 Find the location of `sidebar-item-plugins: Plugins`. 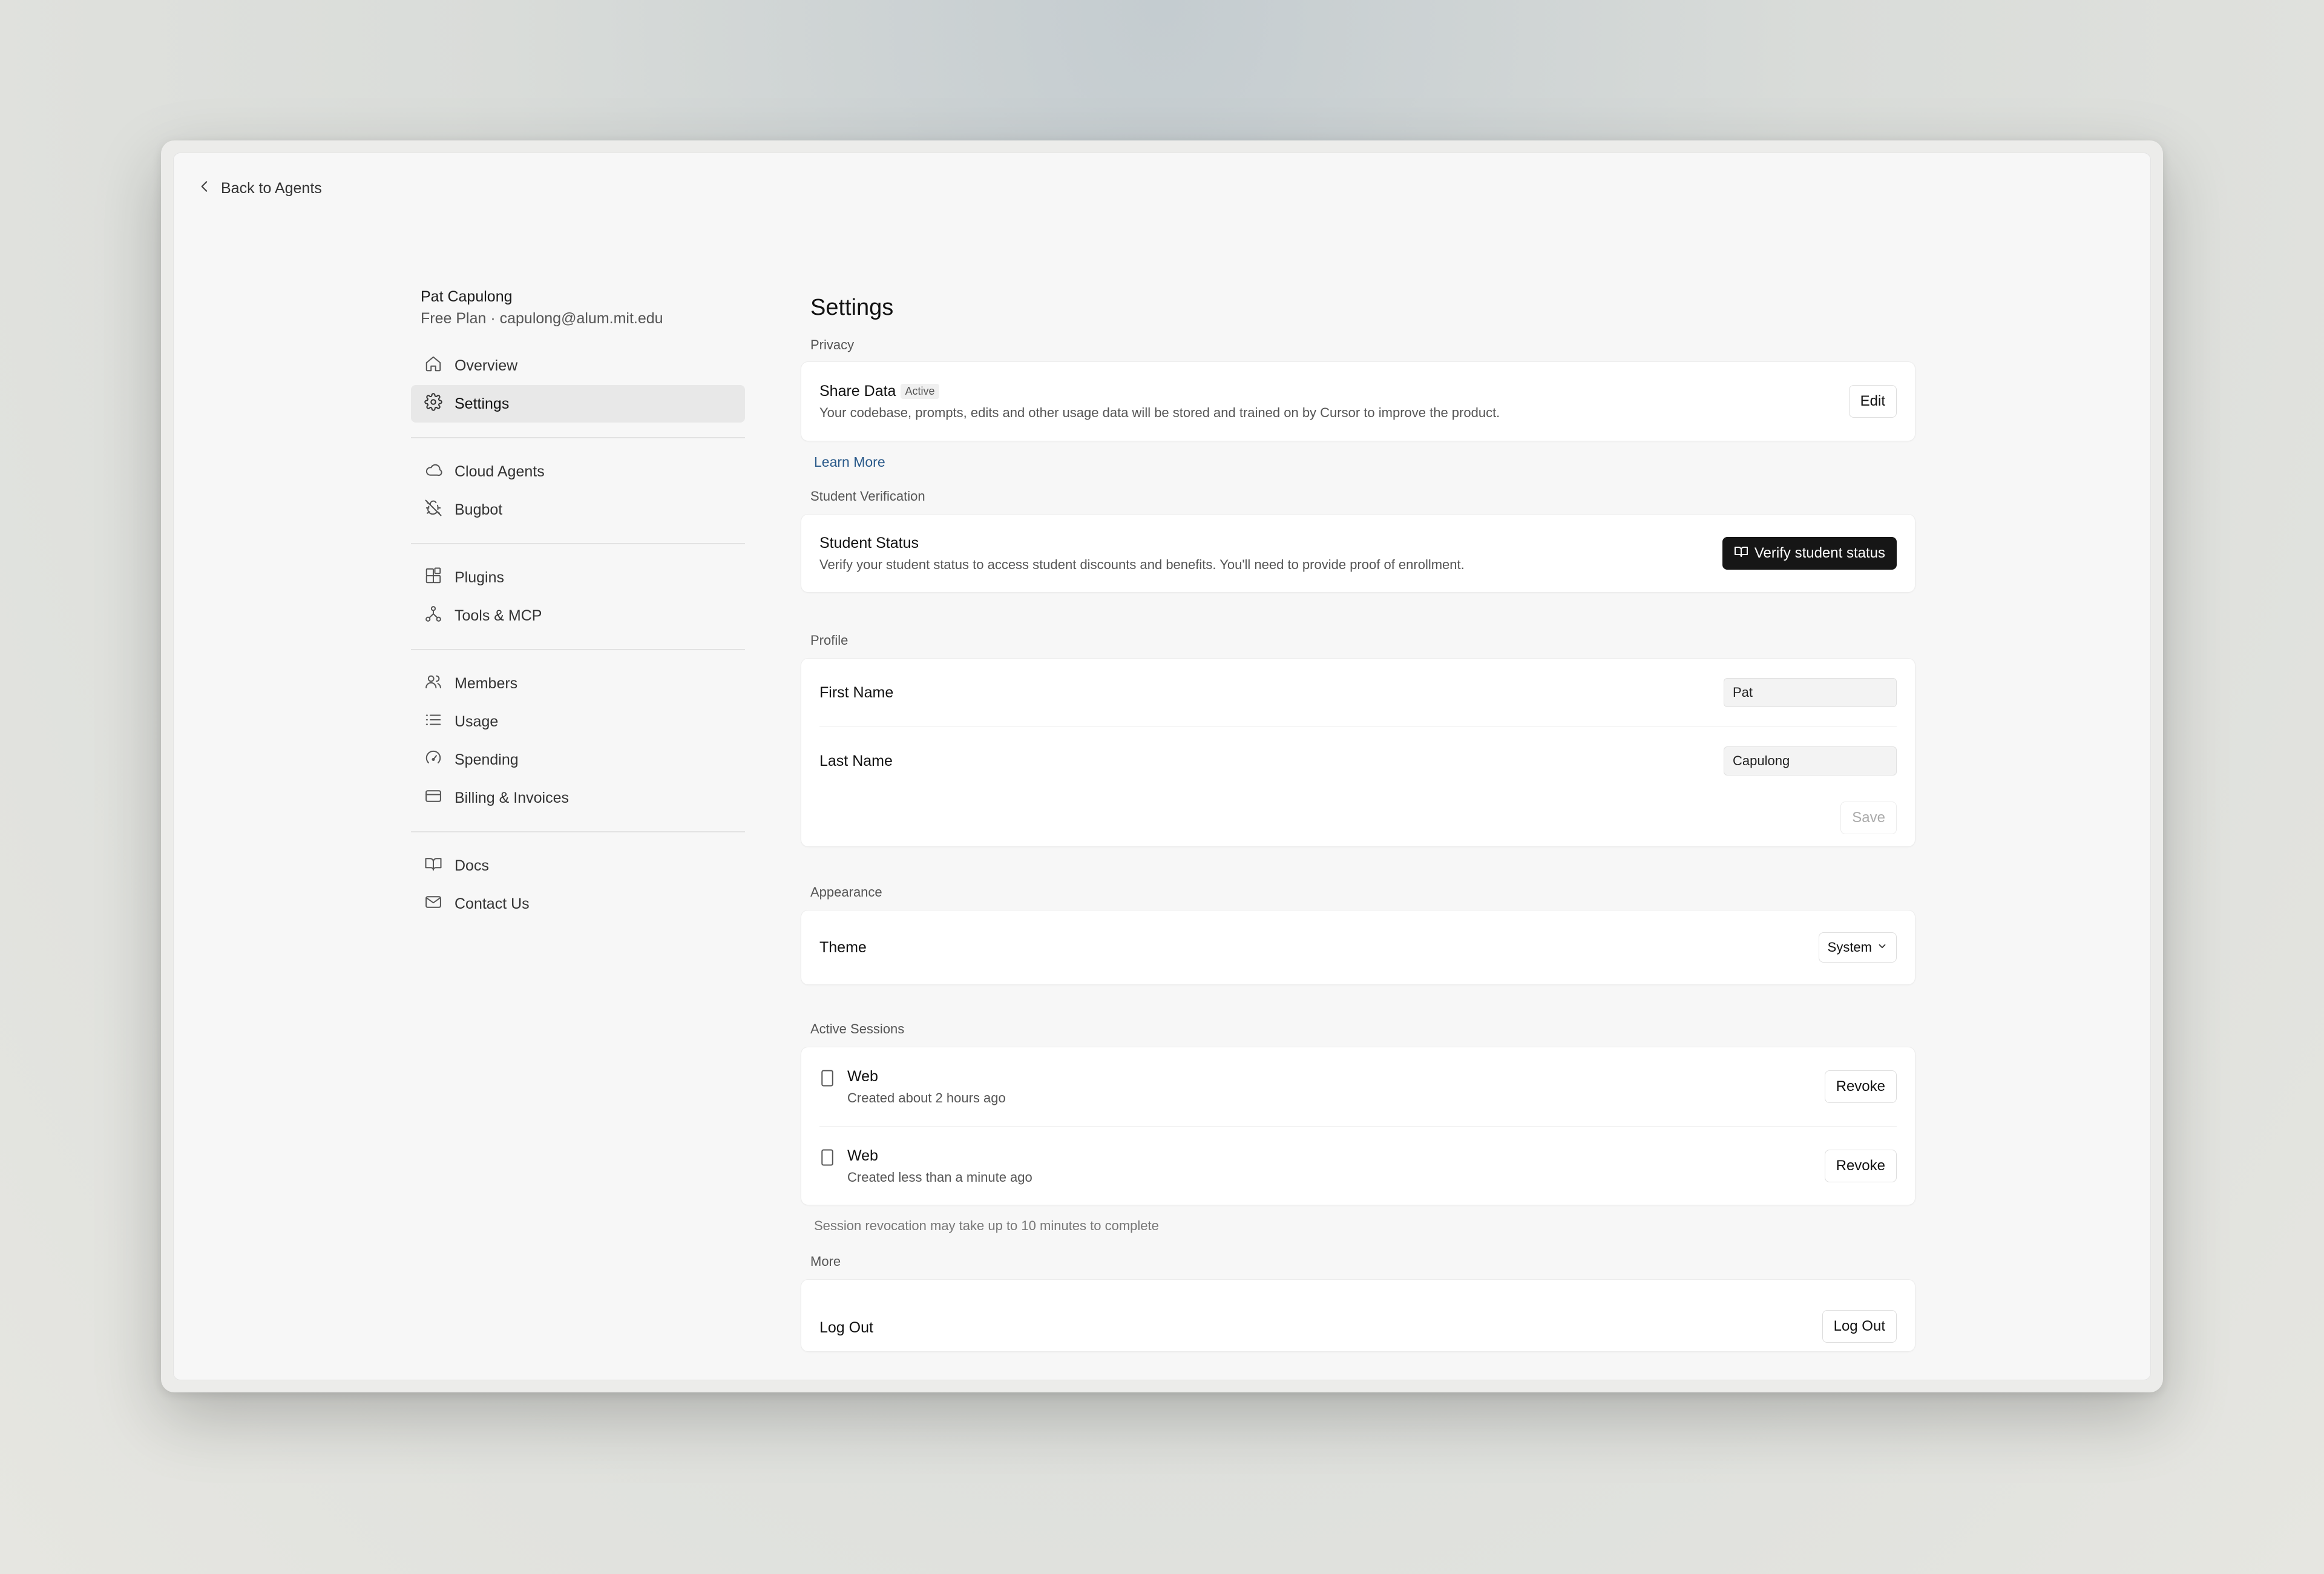

sidebar-item-plugins: Plugins is located at coordinates (578, 578).